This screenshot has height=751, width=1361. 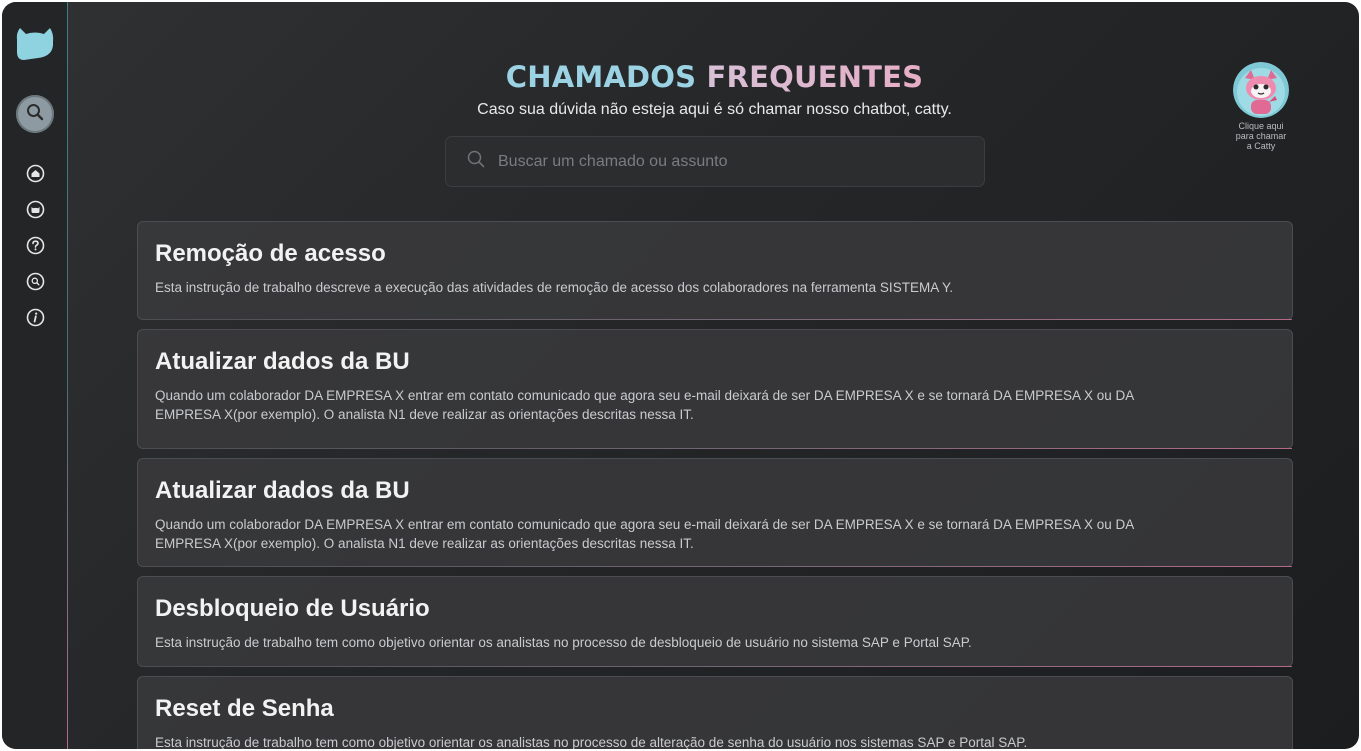 I want to click on faq-card-title: Remoção de acesso, so click(x=270, y=253).